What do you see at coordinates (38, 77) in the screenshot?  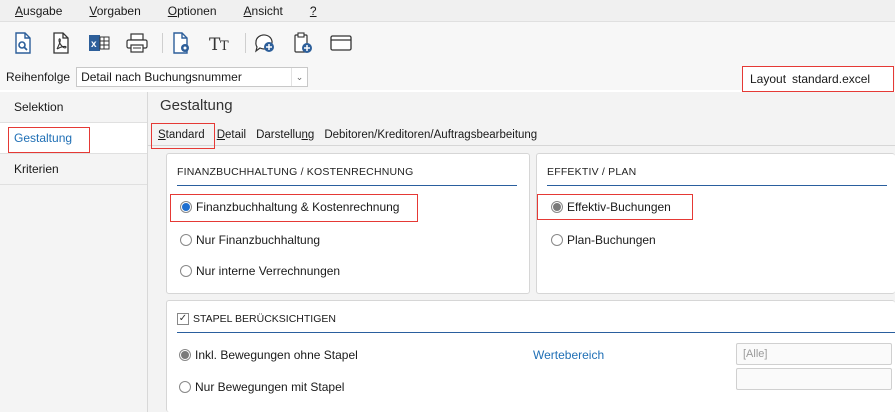 I see `sort-label: Reihenfolge` at bounding box center [38, 77].